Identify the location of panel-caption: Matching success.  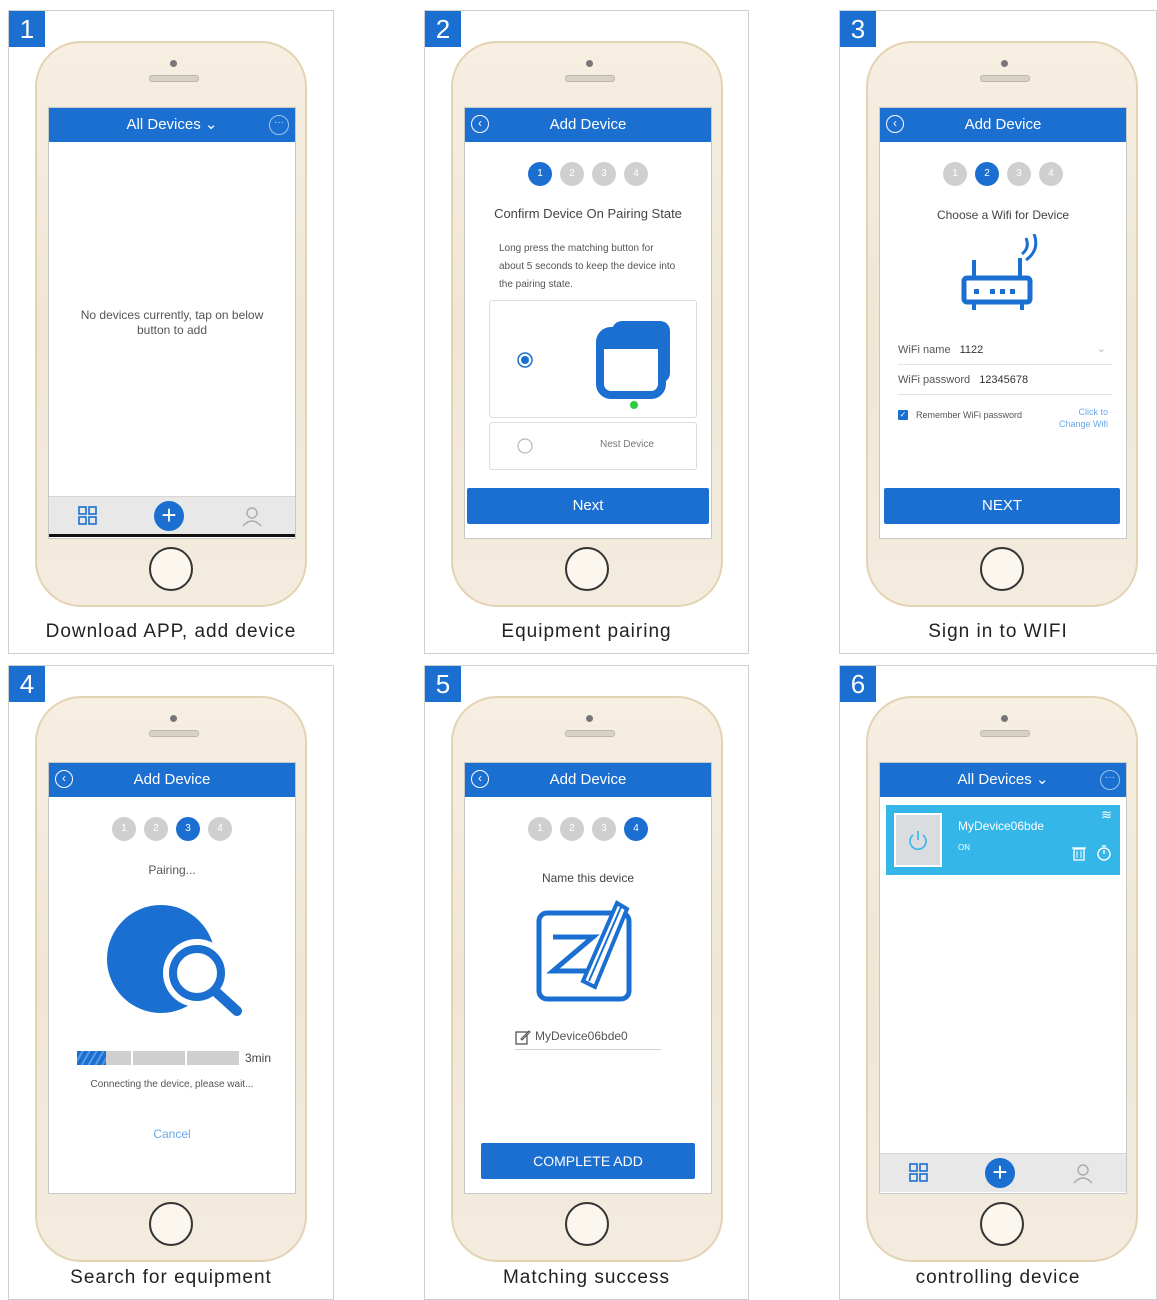
(586, 1277).